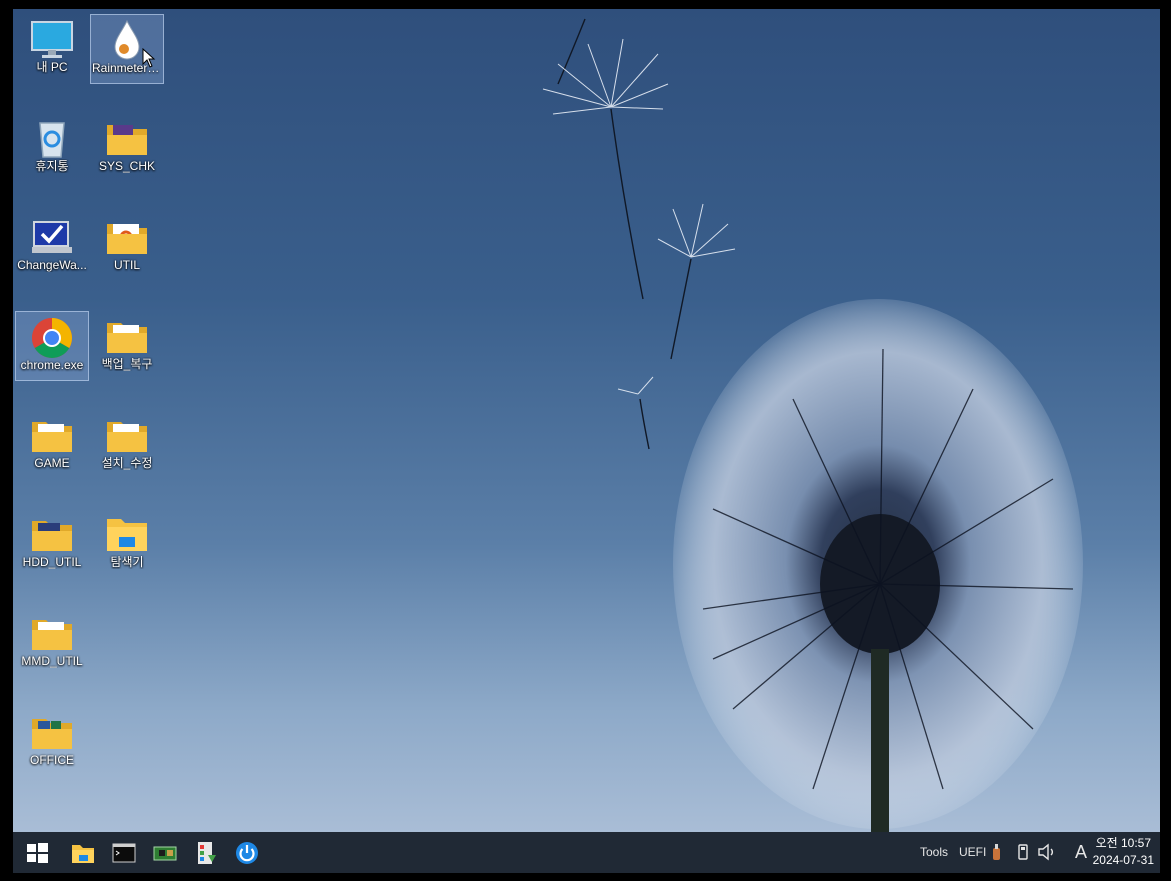 This screenshot has width=1171, height=881. I want to click on usb-drive-icon, so click(997, 852).